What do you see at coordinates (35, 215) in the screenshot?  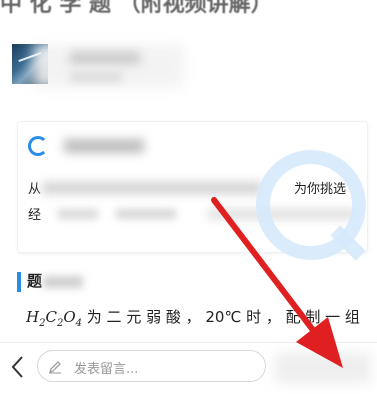 I see `card-line2-start: 经` at bounding box center [35, 215].